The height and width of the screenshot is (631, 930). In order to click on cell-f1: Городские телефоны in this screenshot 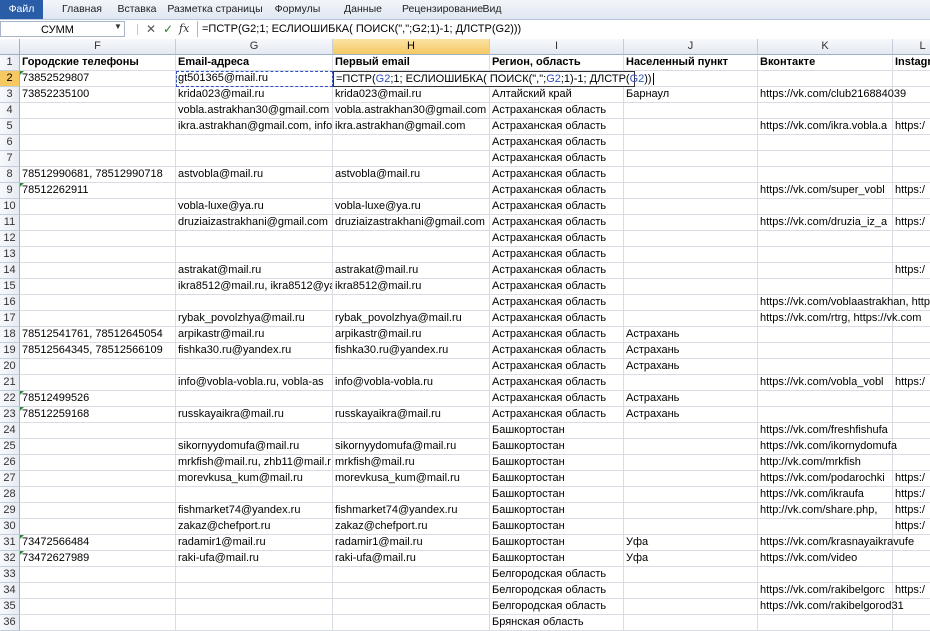, I will do `click(98, 63)`.